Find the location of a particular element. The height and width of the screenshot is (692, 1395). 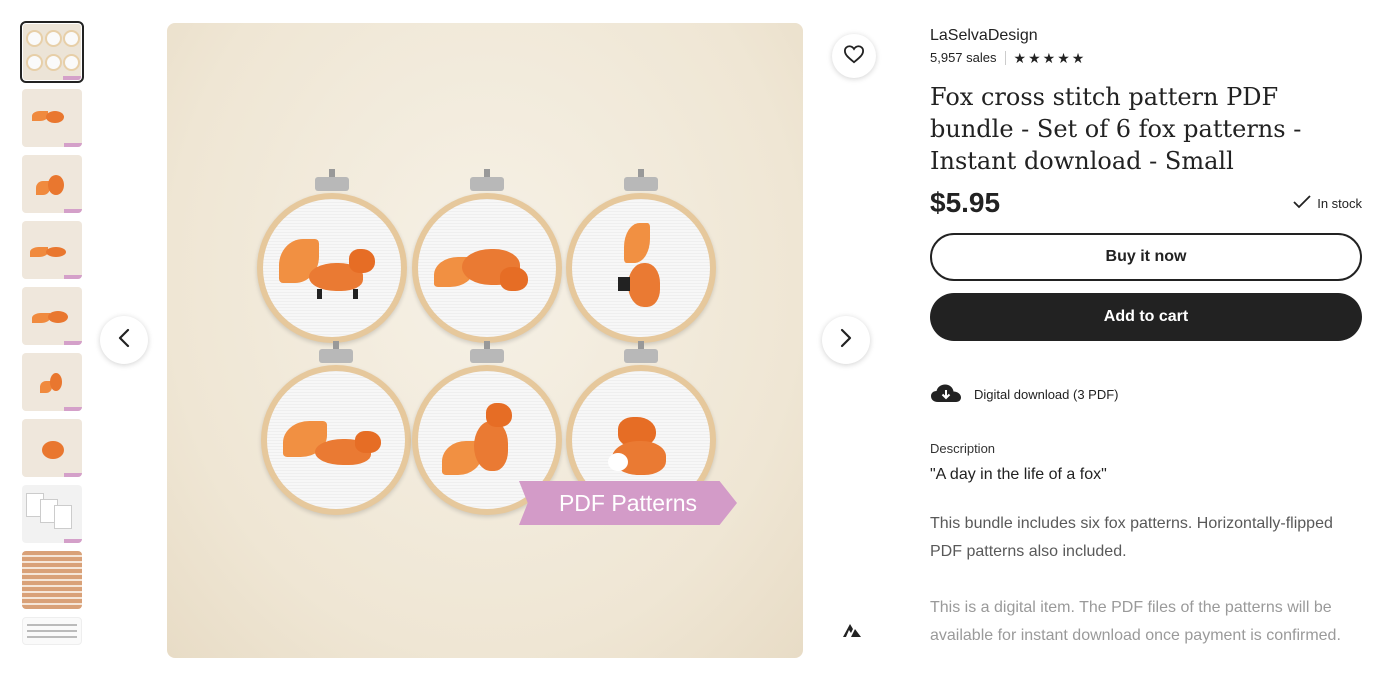

heart-icon is located at coordinates (854, 56).